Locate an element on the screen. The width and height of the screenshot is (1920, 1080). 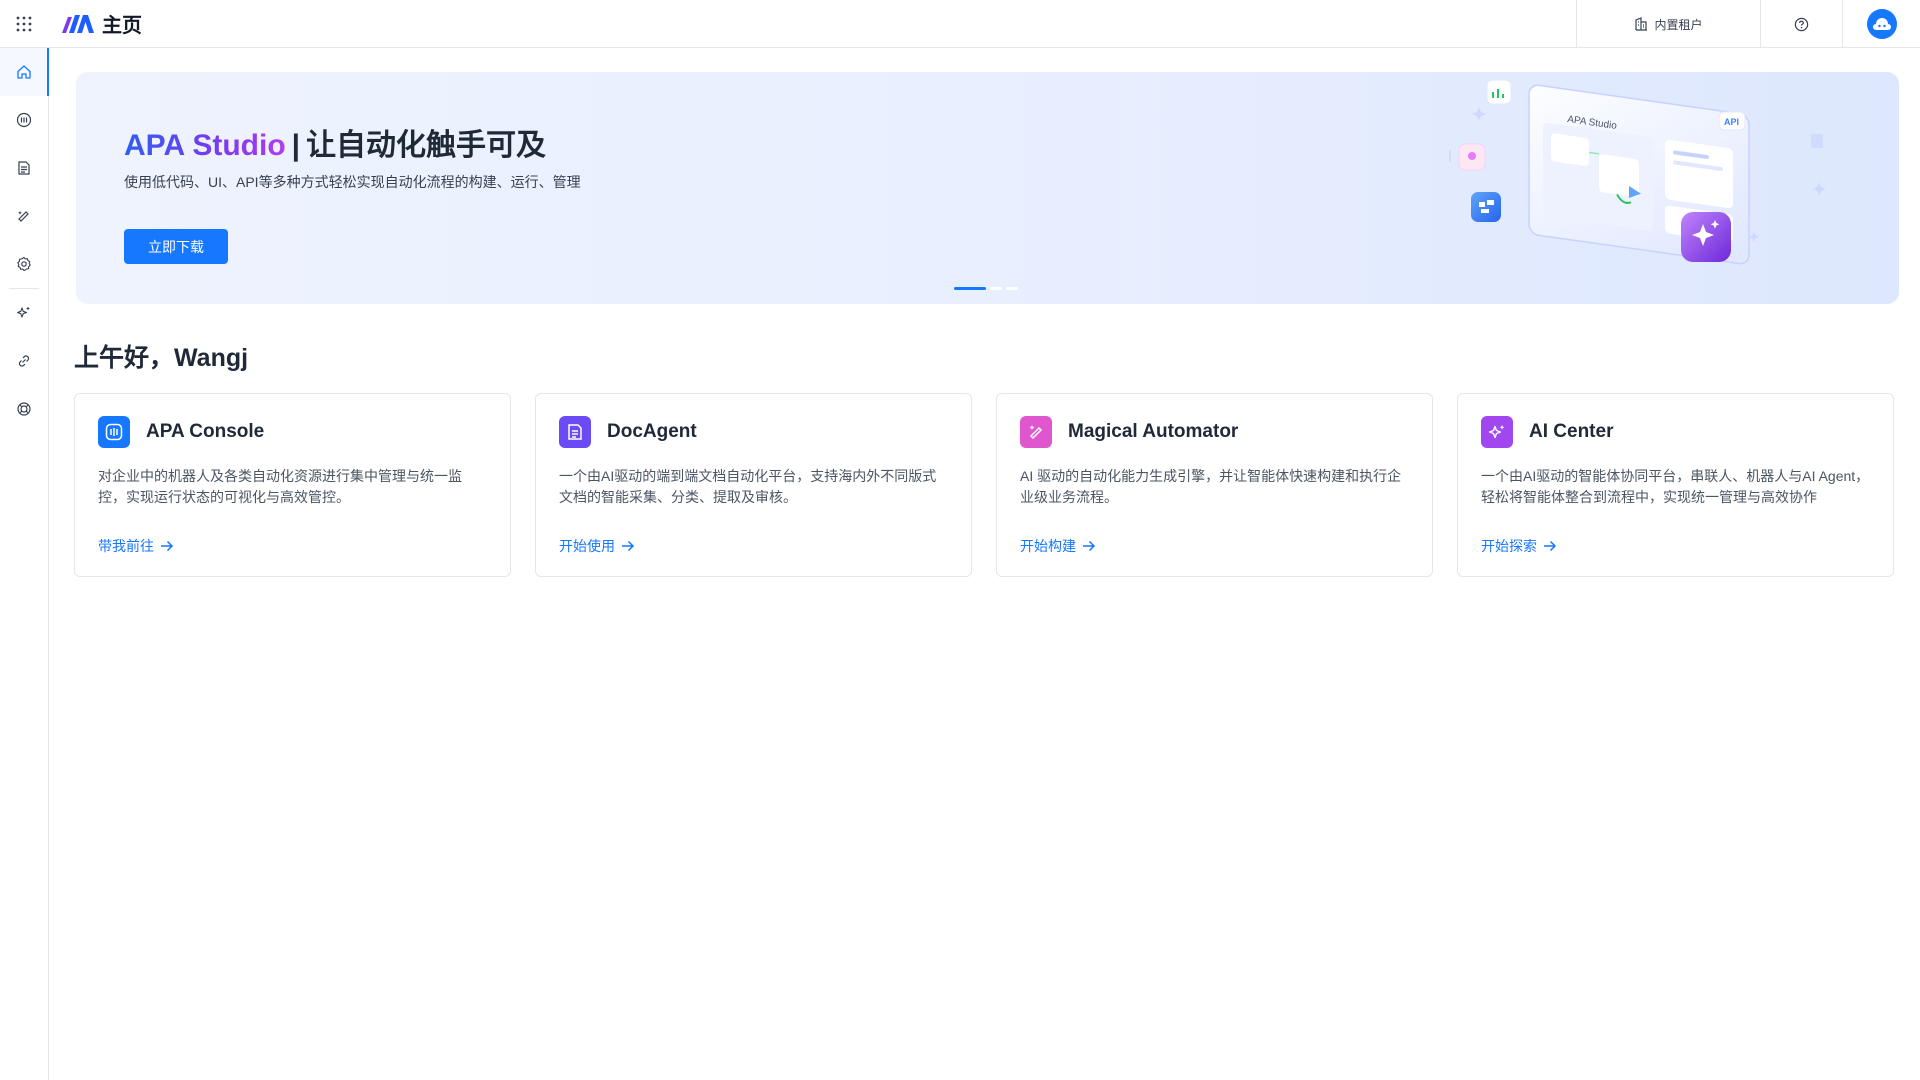
help-button is located at coordinates (1801, 24).